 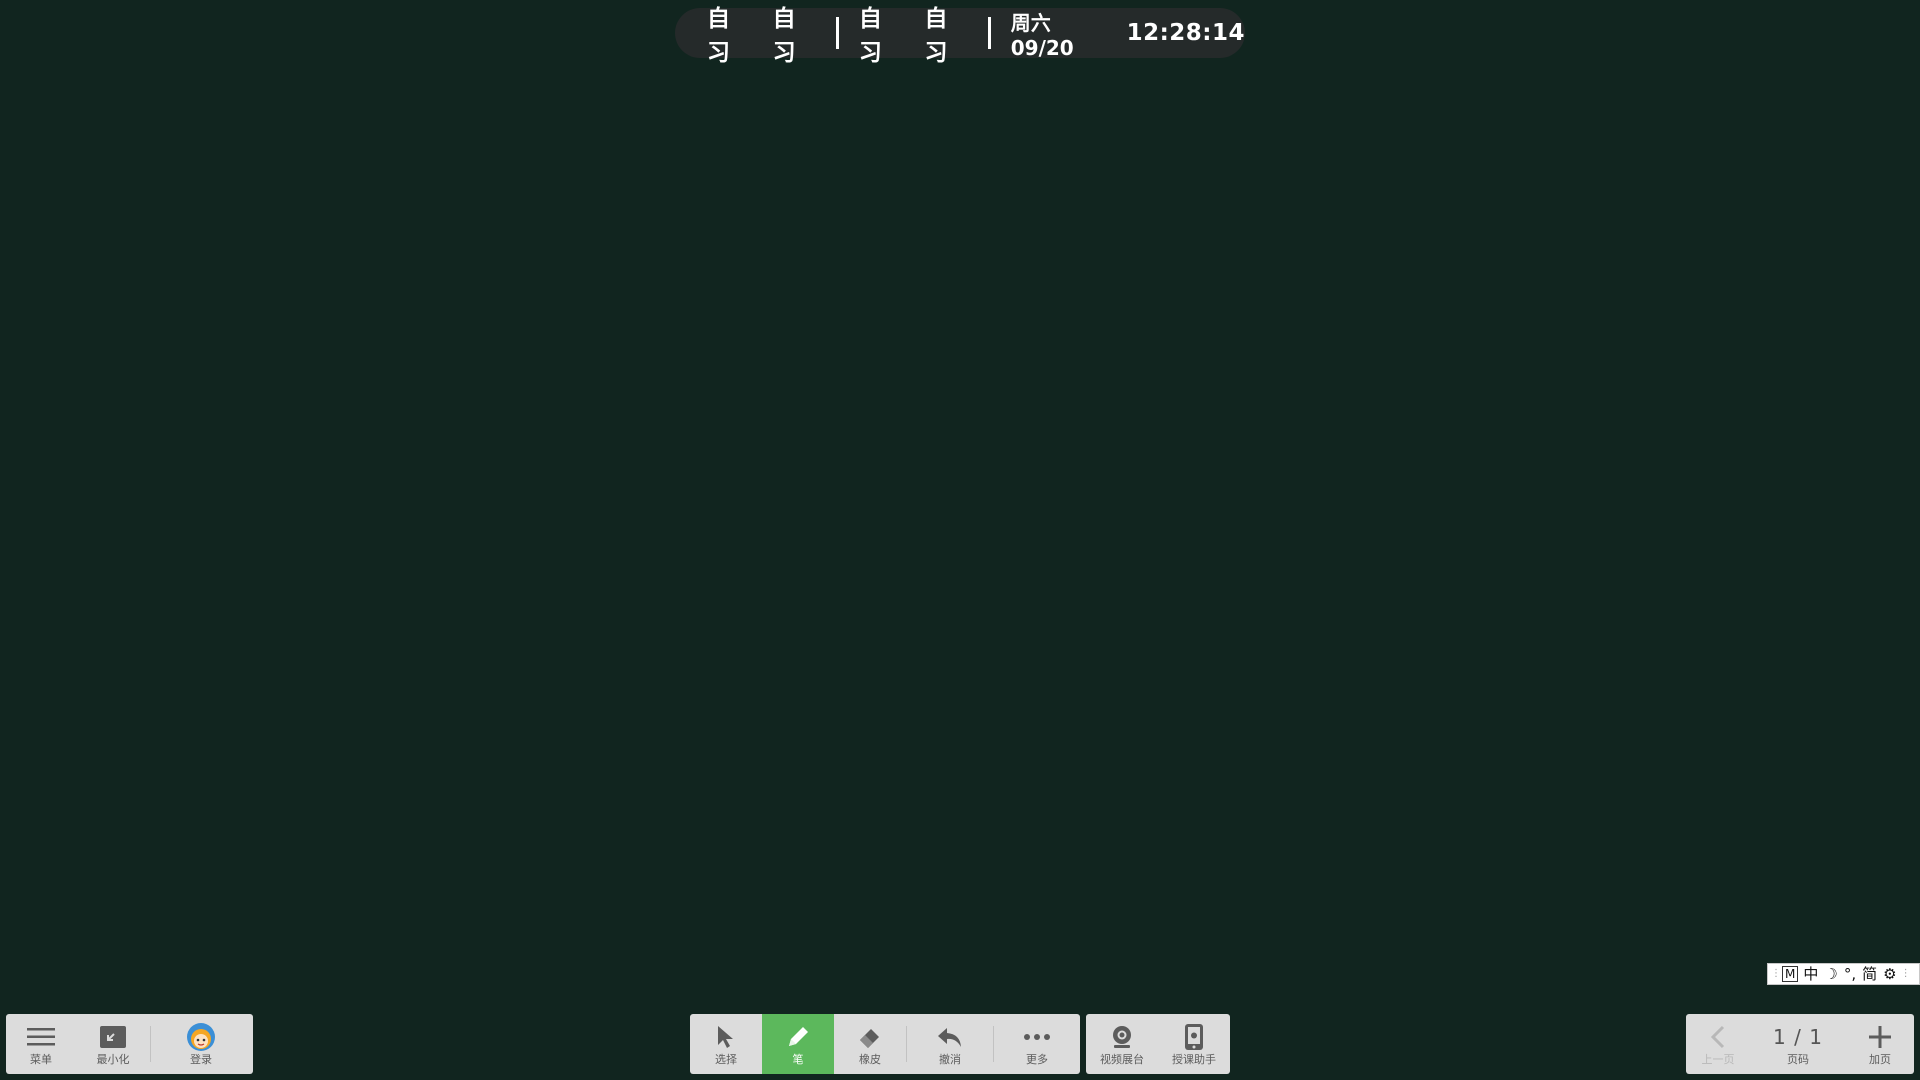 I want to click on menu-button: 菜单, so click(x=41, y=1044).